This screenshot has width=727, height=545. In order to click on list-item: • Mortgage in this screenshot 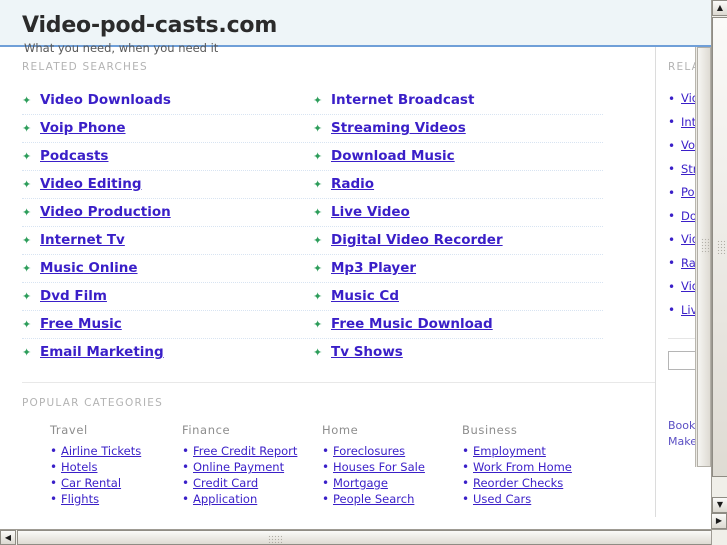, I will do `click(388, 483)`.